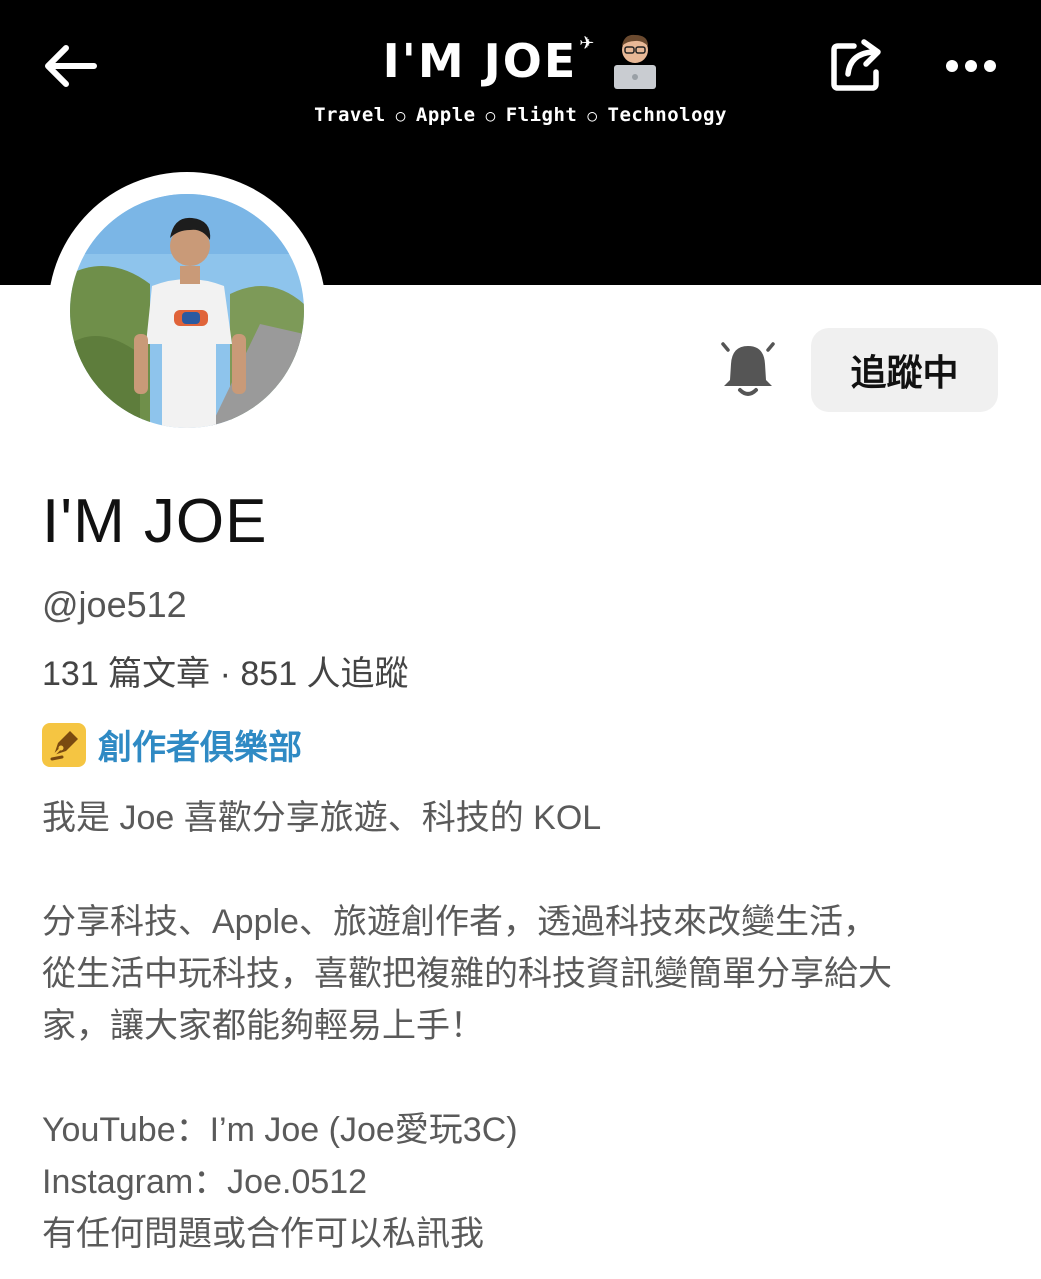 This screenshot has width=1041, height=1279. Describe the element at coordinates (904, 370) in the screenshot. I see `following-button: 追蹤中` at that location.